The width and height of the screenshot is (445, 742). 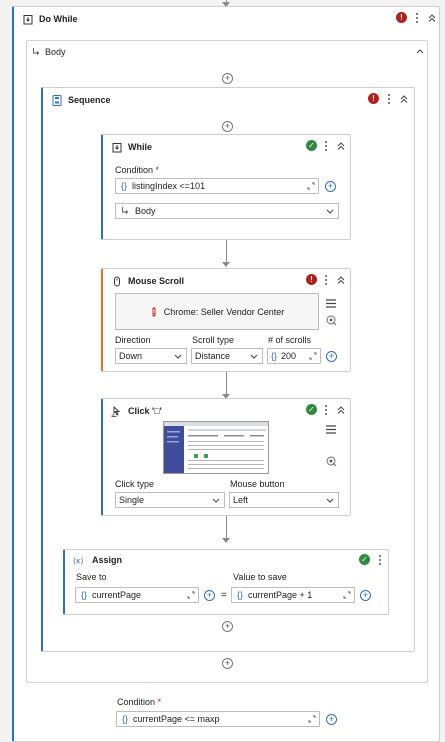 I want to click on do-while-body-collapse-icon, so click(x=420, y=51).